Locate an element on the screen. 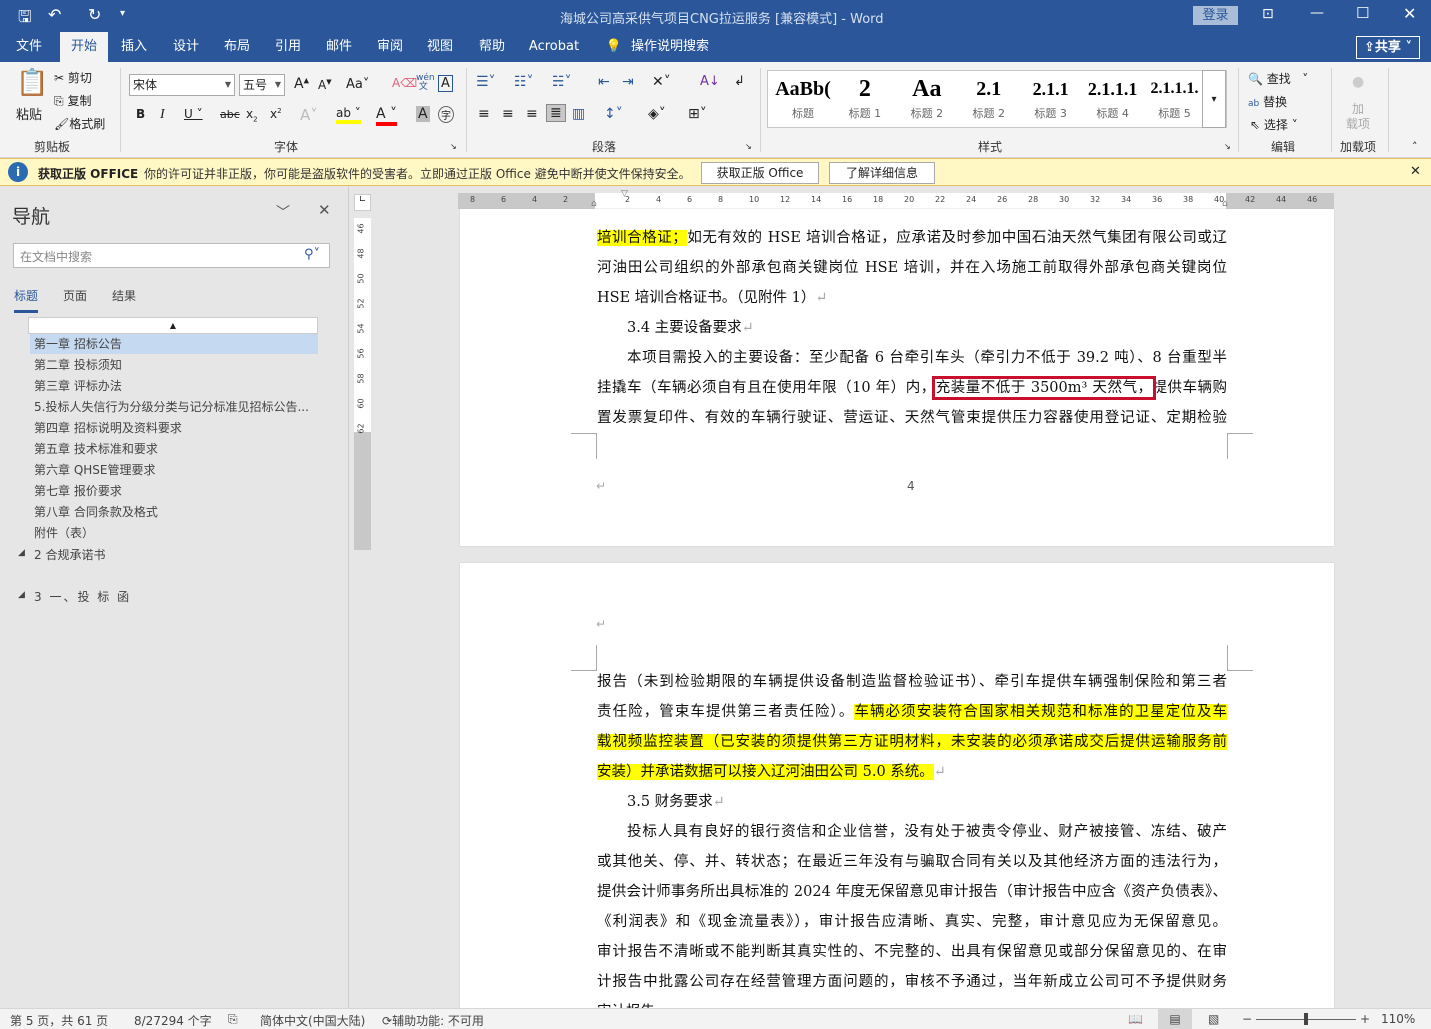 The image size is (1431, 1029). tab-view: 视图 is located at coordinates (440, 47).